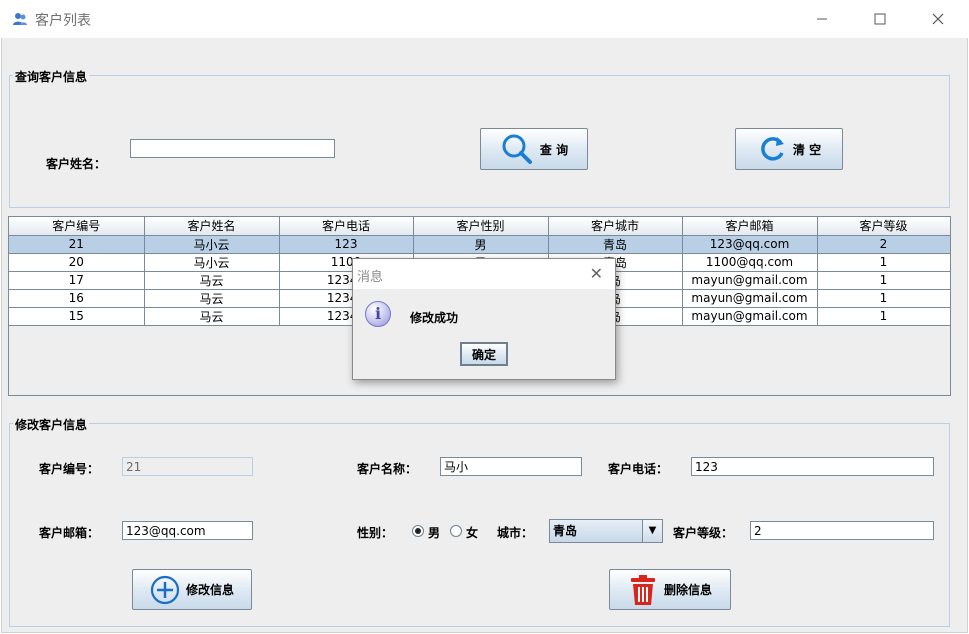 Image resolution: width=969 pixels, height=634 pixels. Describe the element at coordinates (511, 466) in the screenshot. I see `name-field` at that location.